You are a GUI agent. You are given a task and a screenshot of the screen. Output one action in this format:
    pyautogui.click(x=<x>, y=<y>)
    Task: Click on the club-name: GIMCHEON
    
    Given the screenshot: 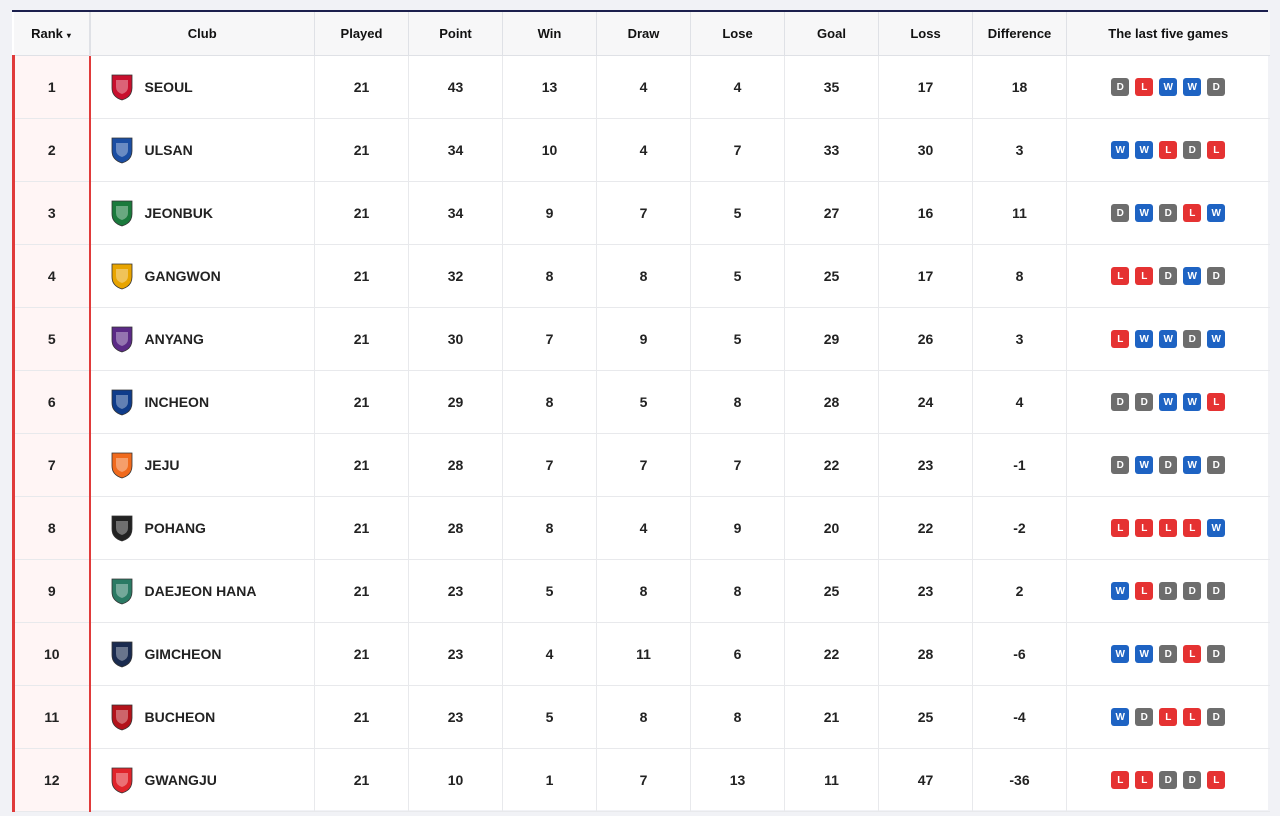 What is the action you would take?
    pyautogui.click(x=183, y=654)
    